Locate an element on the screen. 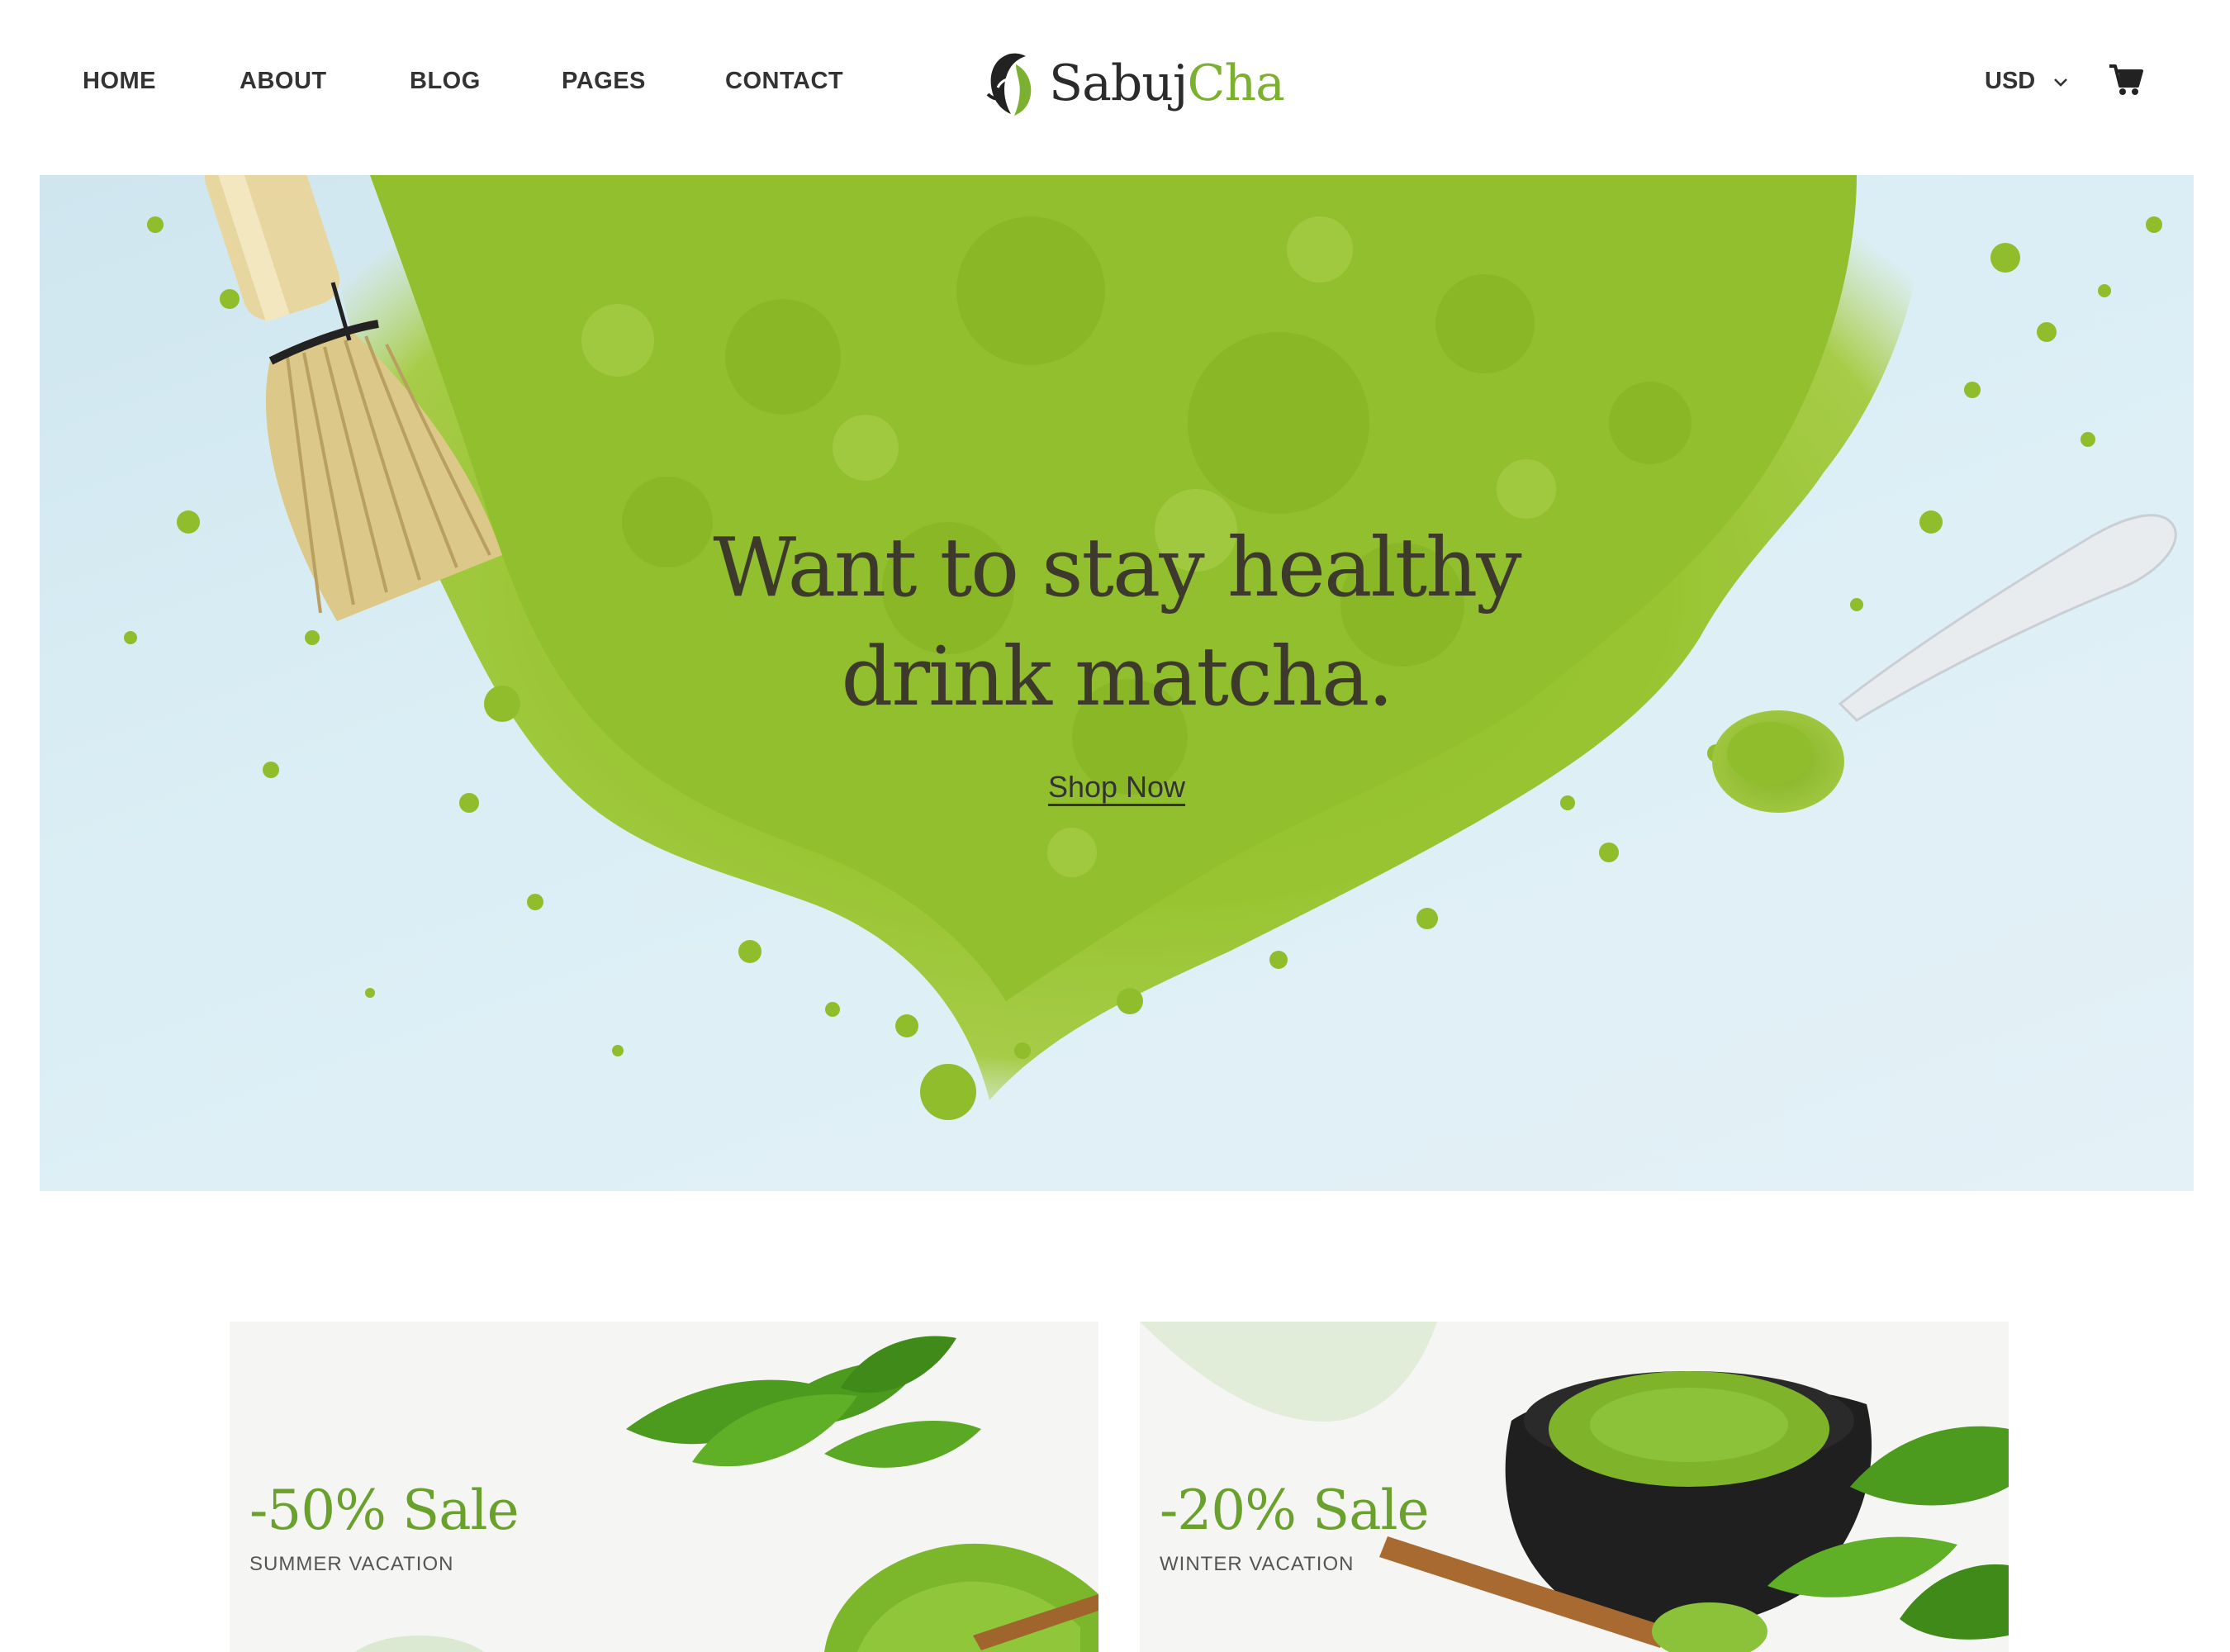 The height and width of the screenshot is (1652, 2230). promo-sale-title: -20% Sale is located at coordinates (1295, 1510).